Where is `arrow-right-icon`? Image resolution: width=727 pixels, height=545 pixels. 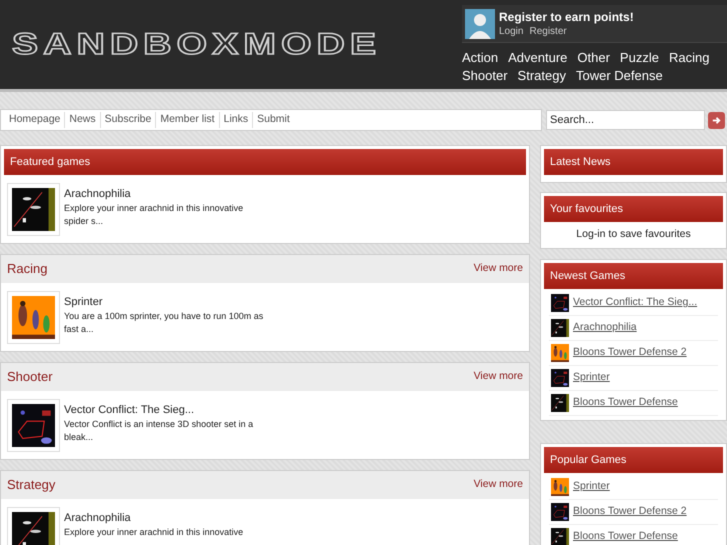 arrow-right-icon is located at coordinates (716, 120).